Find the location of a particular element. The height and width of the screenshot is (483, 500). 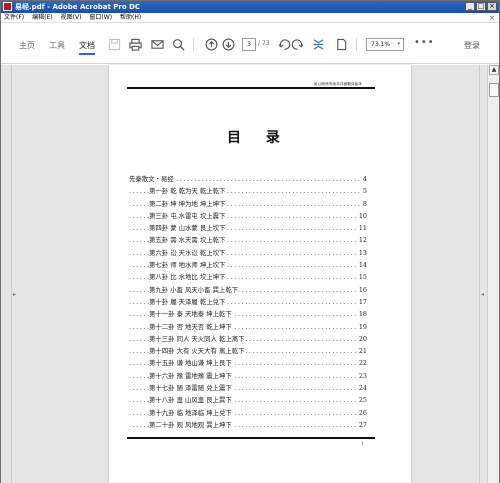

email-icon is located at coordinates (157, 44).